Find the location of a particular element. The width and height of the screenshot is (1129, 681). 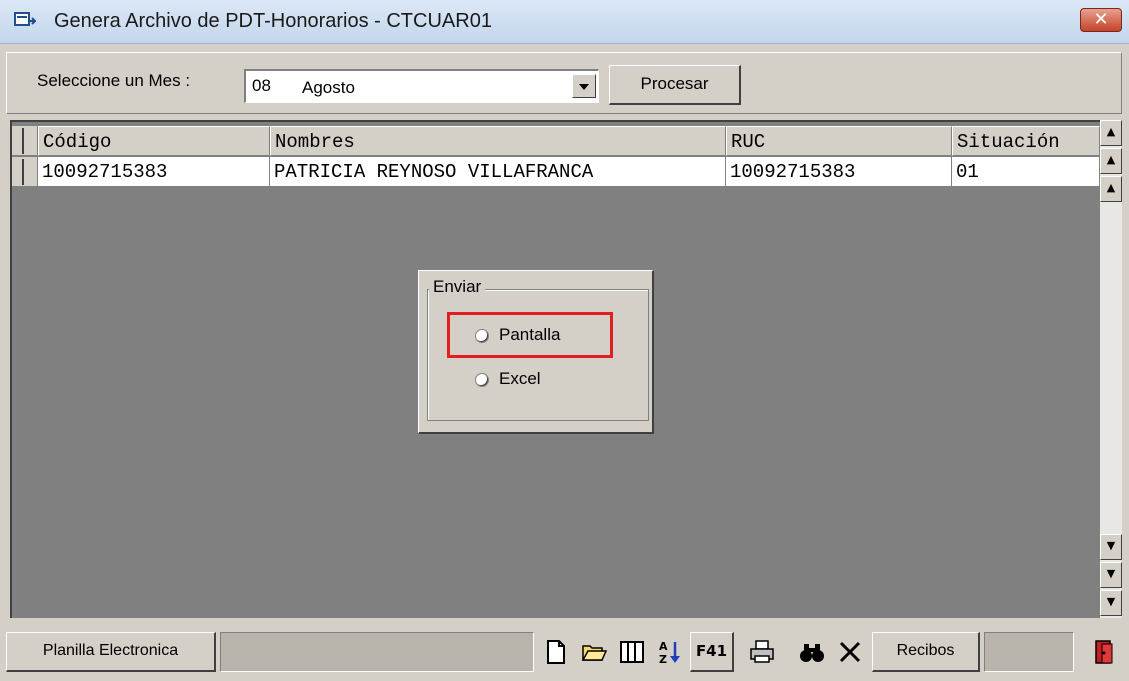

svg-text: Z is located at coordinates (663, 659).